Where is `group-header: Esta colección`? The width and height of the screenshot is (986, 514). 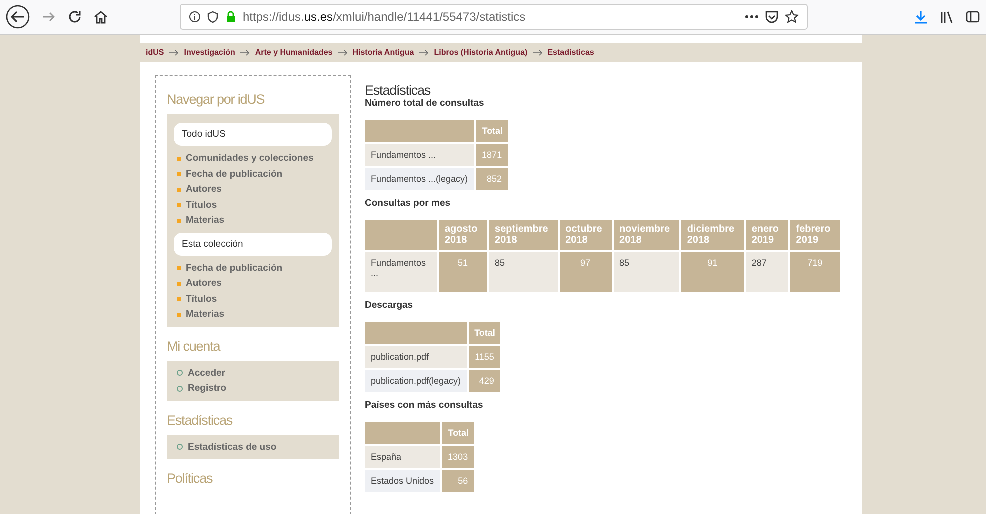 group-header: Esta colección is located at coordinates (253, 244).